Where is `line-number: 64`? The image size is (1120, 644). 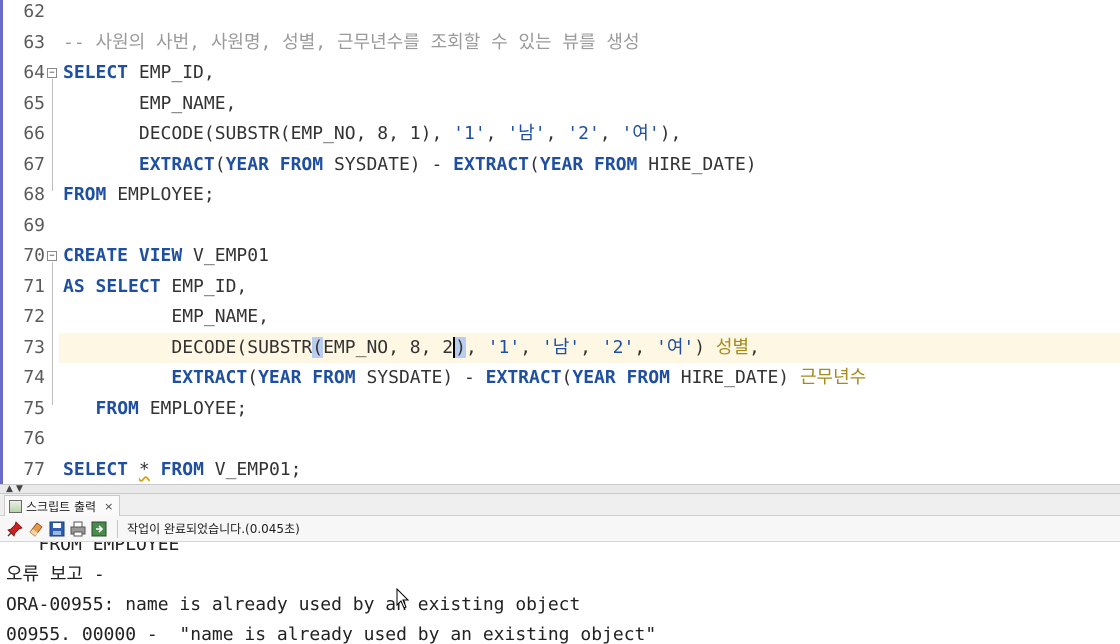 line-number: 64 is located at coordinates (34, 72).